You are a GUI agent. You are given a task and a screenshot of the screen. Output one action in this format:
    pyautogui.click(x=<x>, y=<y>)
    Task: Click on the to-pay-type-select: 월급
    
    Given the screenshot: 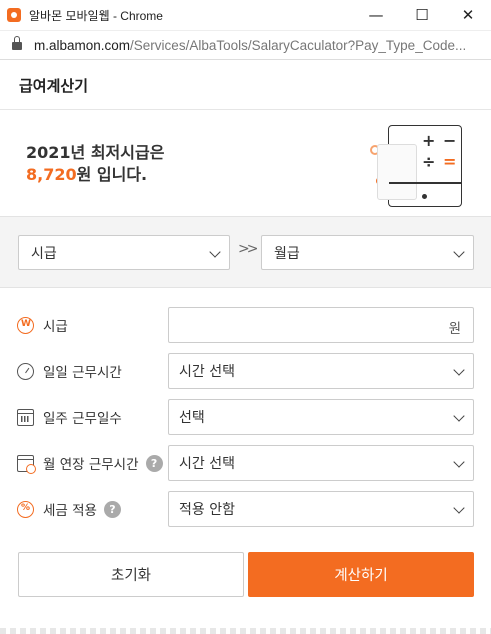 What is the action you would take?
    pyautogui.click(x=367, y=252)
    